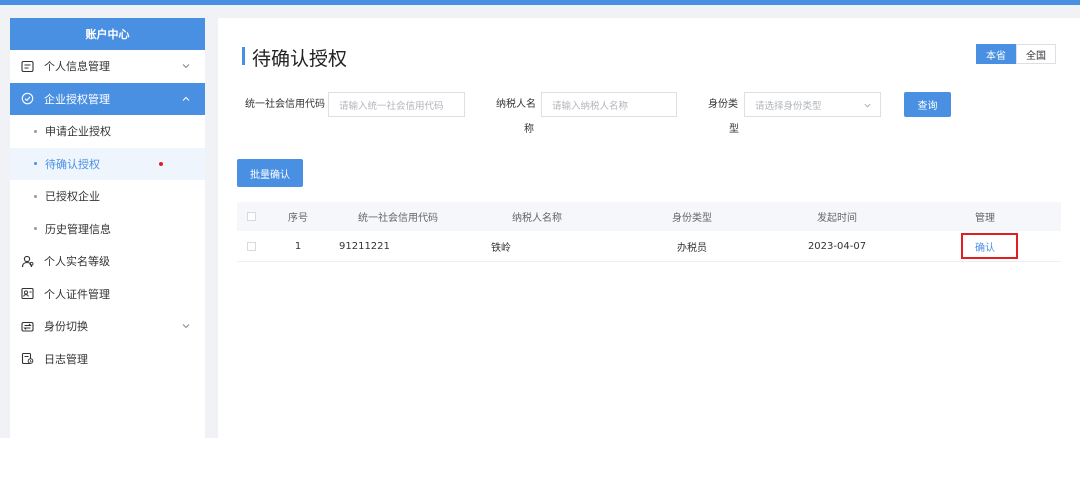 The height and width of the screenshot is (491, 1080). Describe the element at coordinates (251, 246) in the screenshot. I see `row-checkbox` at that location.